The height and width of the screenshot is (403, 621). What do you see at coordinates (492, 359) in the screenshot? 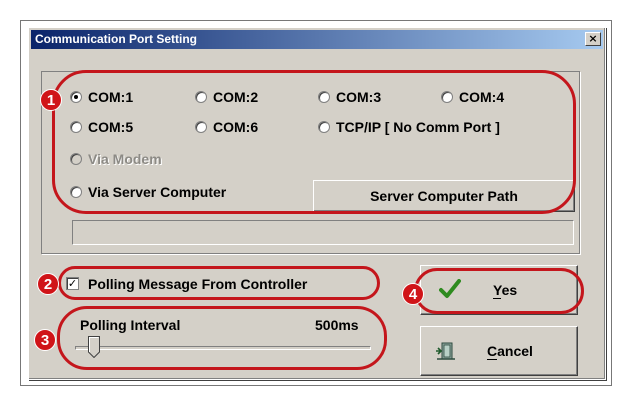
I see `cancel-accelerator-underline` at bounding box center [492, 359].